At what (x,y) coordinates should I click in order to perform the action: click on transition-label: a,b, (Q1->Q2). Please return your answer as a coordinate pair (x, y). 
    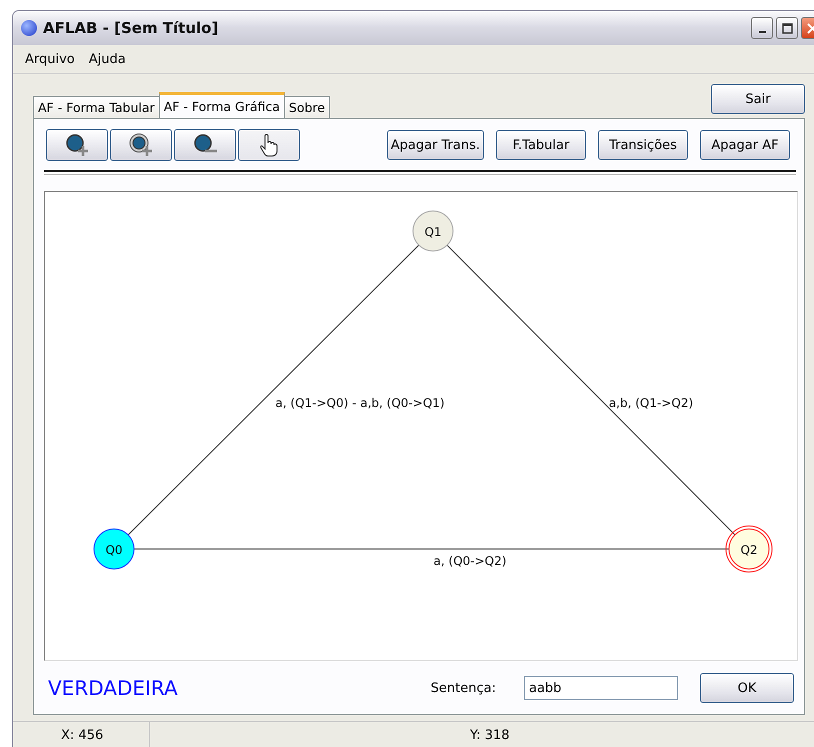
    Looking at the image, I should click on (651, 403).